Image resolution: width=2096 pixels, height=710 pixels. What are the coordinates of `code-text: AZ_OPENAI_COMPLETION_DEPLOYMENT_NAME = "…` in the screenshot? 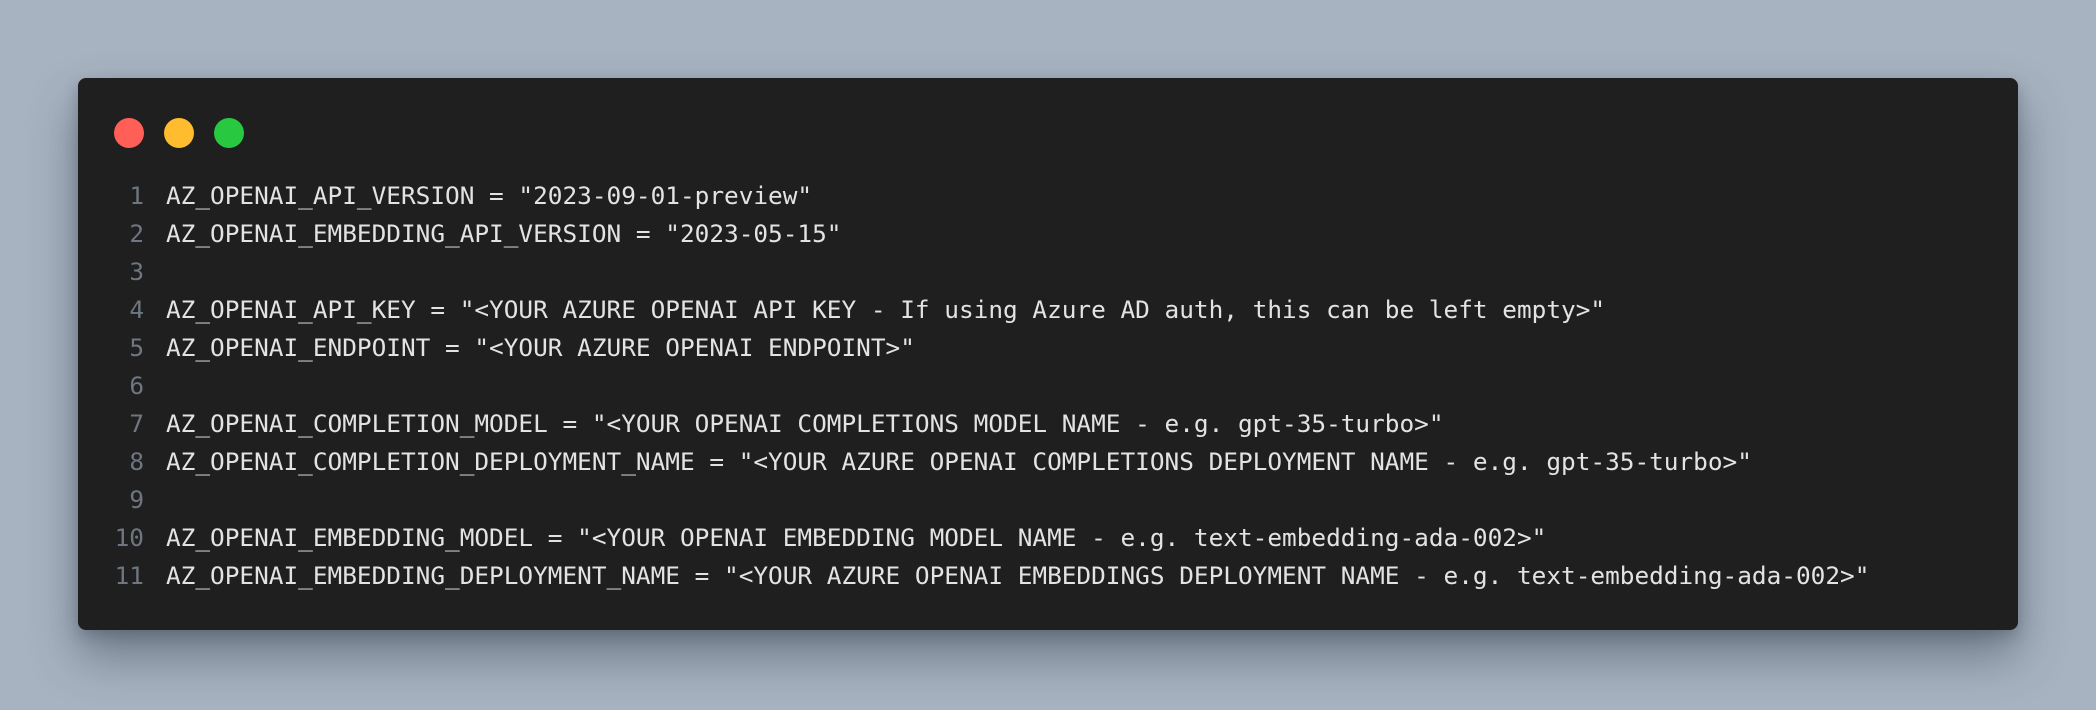 It's located at (959, 461).